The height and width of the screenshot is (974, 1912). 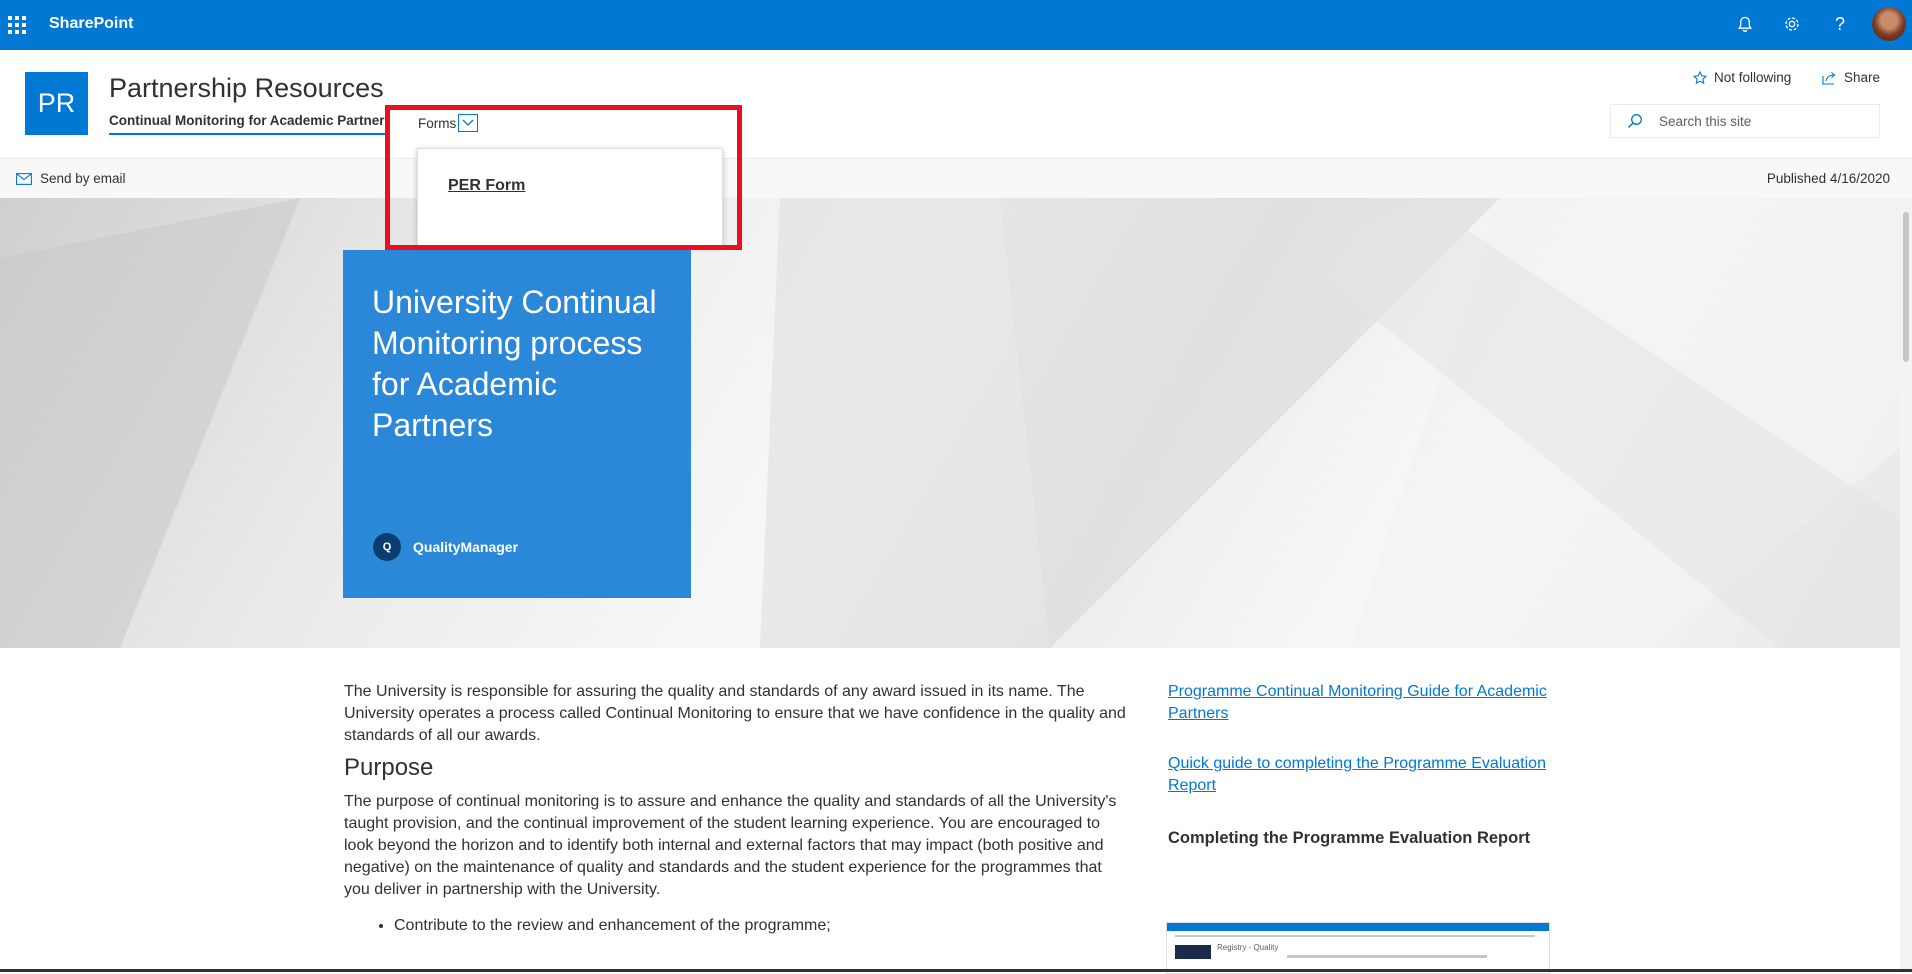 What do you see at coordinates (570, 197) in the screenshot?
I see `forms-dropdown-menu: PER Form` at bounding box center [570, 197].